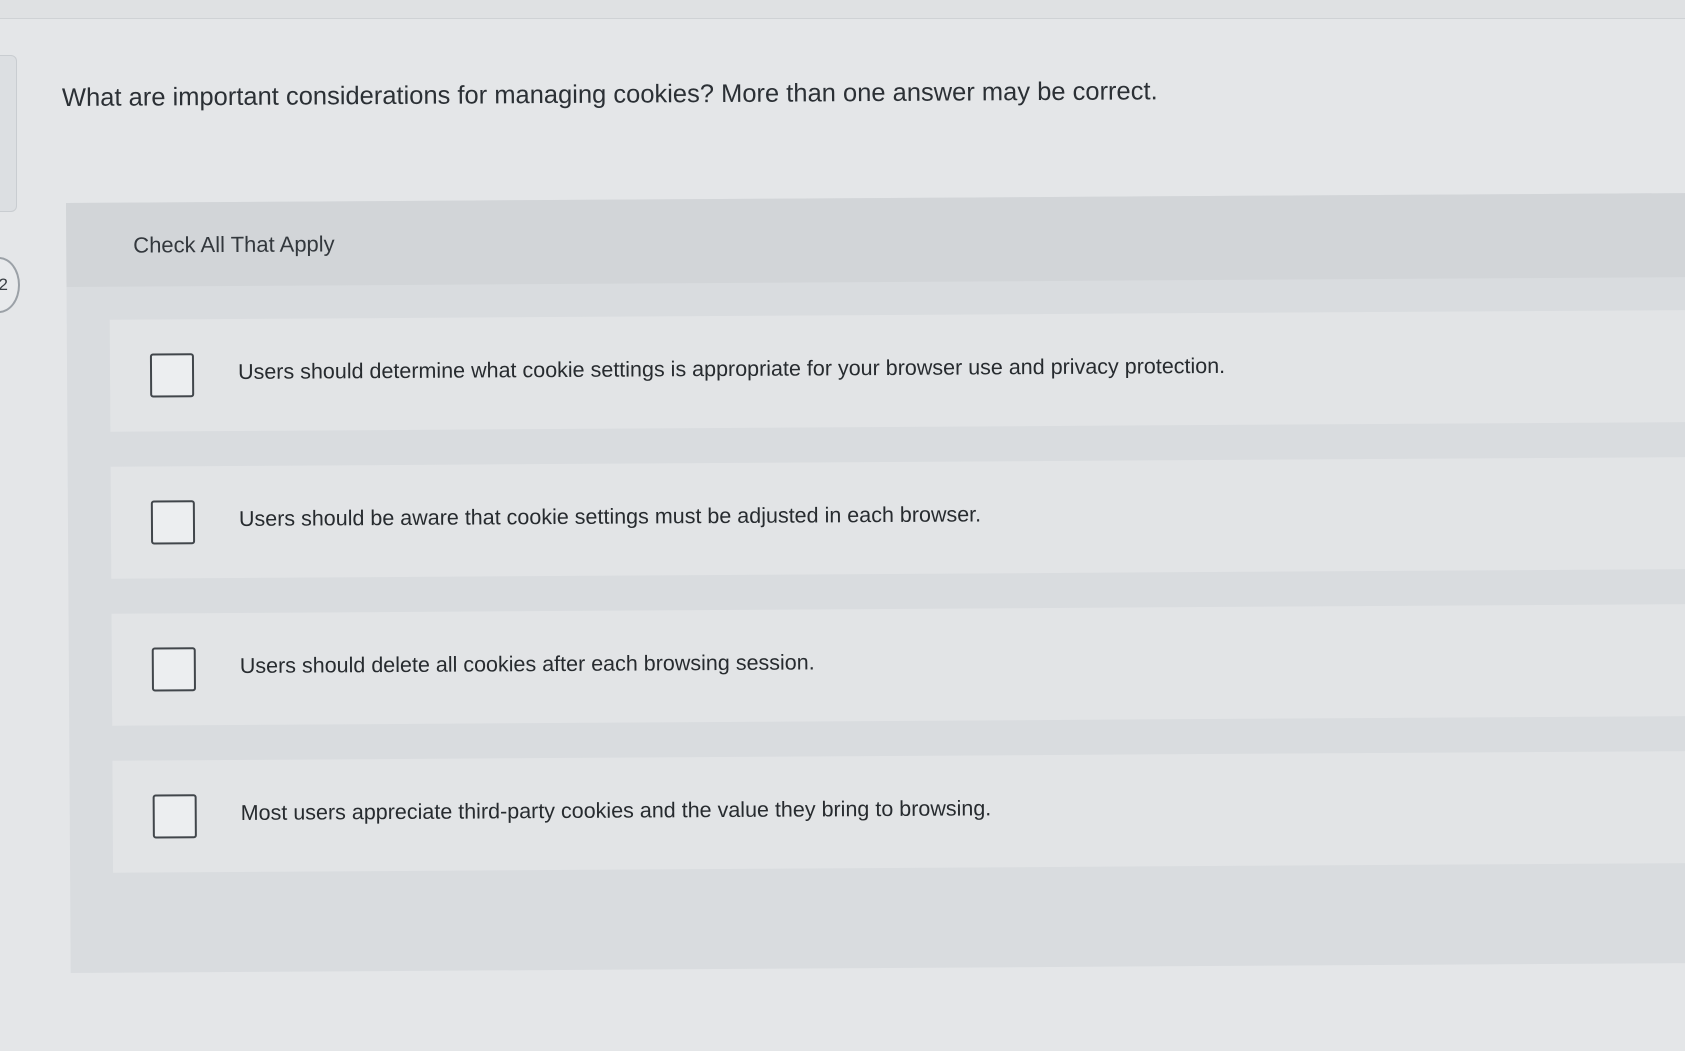 This screenshot has width=1685, height=1051. Describe the element at coordinates (842, 9) in the screenshot. I see `top-toolbar-strip` at that location.